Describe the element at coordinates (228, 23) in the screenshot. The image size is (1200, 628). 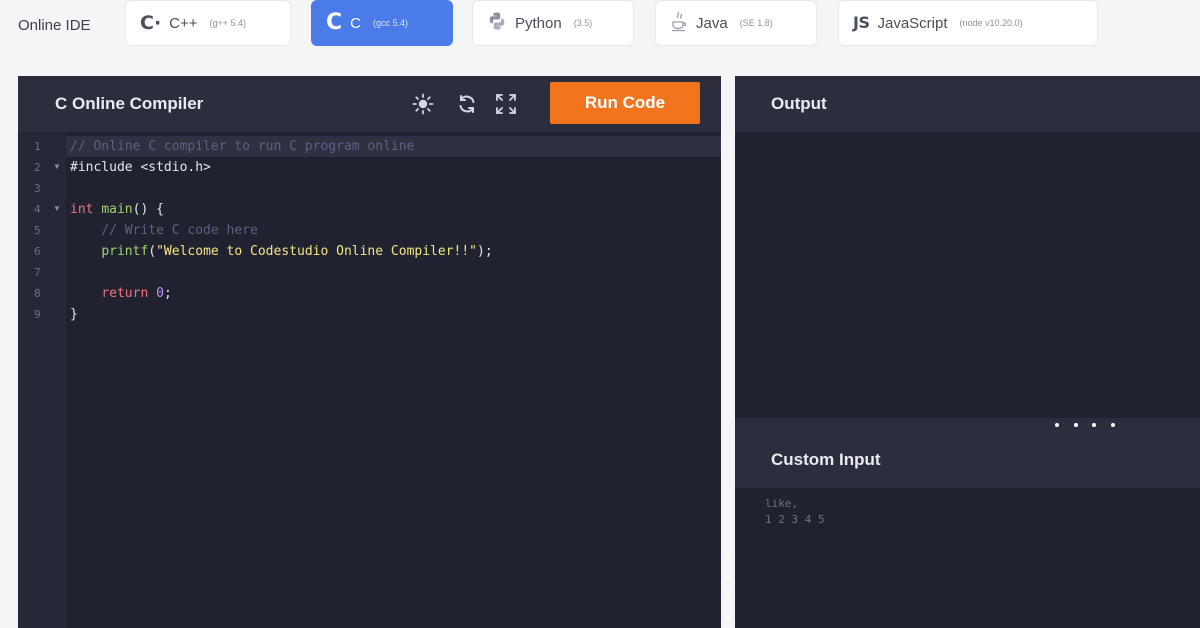
I see `tab-cpp-version: (g++ 5.4)` at that location.